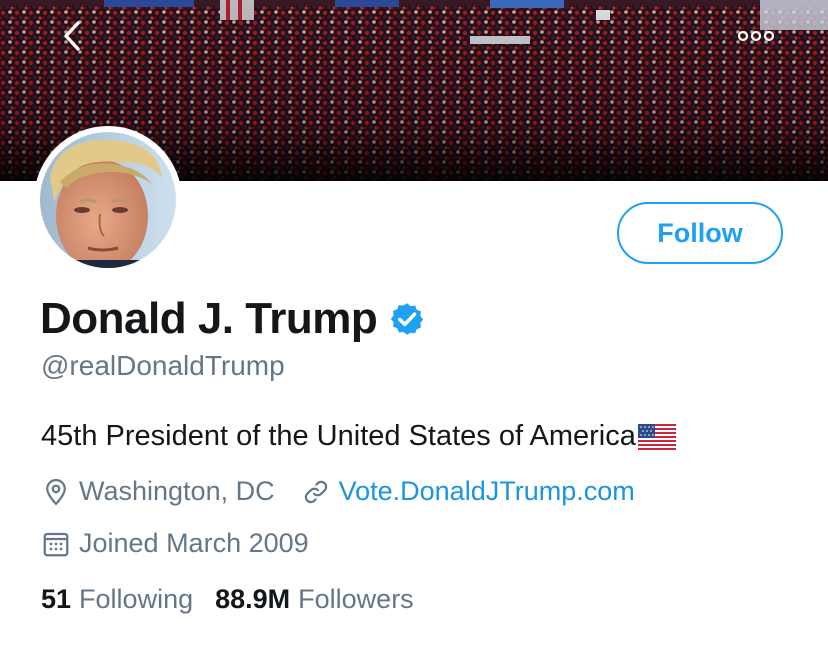  What do you see at coordinates (56, 491) in the screenshot?
I see `location-pin-icon` at bounding box center [56, 491].